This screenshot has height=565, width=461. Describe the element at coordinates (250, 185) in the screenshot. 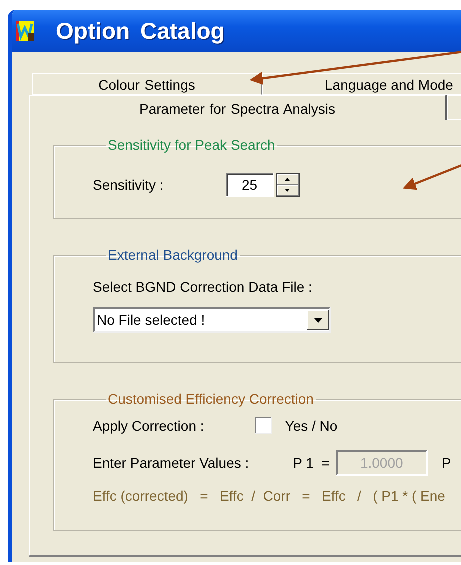

I see `number-field: 25` at that location.